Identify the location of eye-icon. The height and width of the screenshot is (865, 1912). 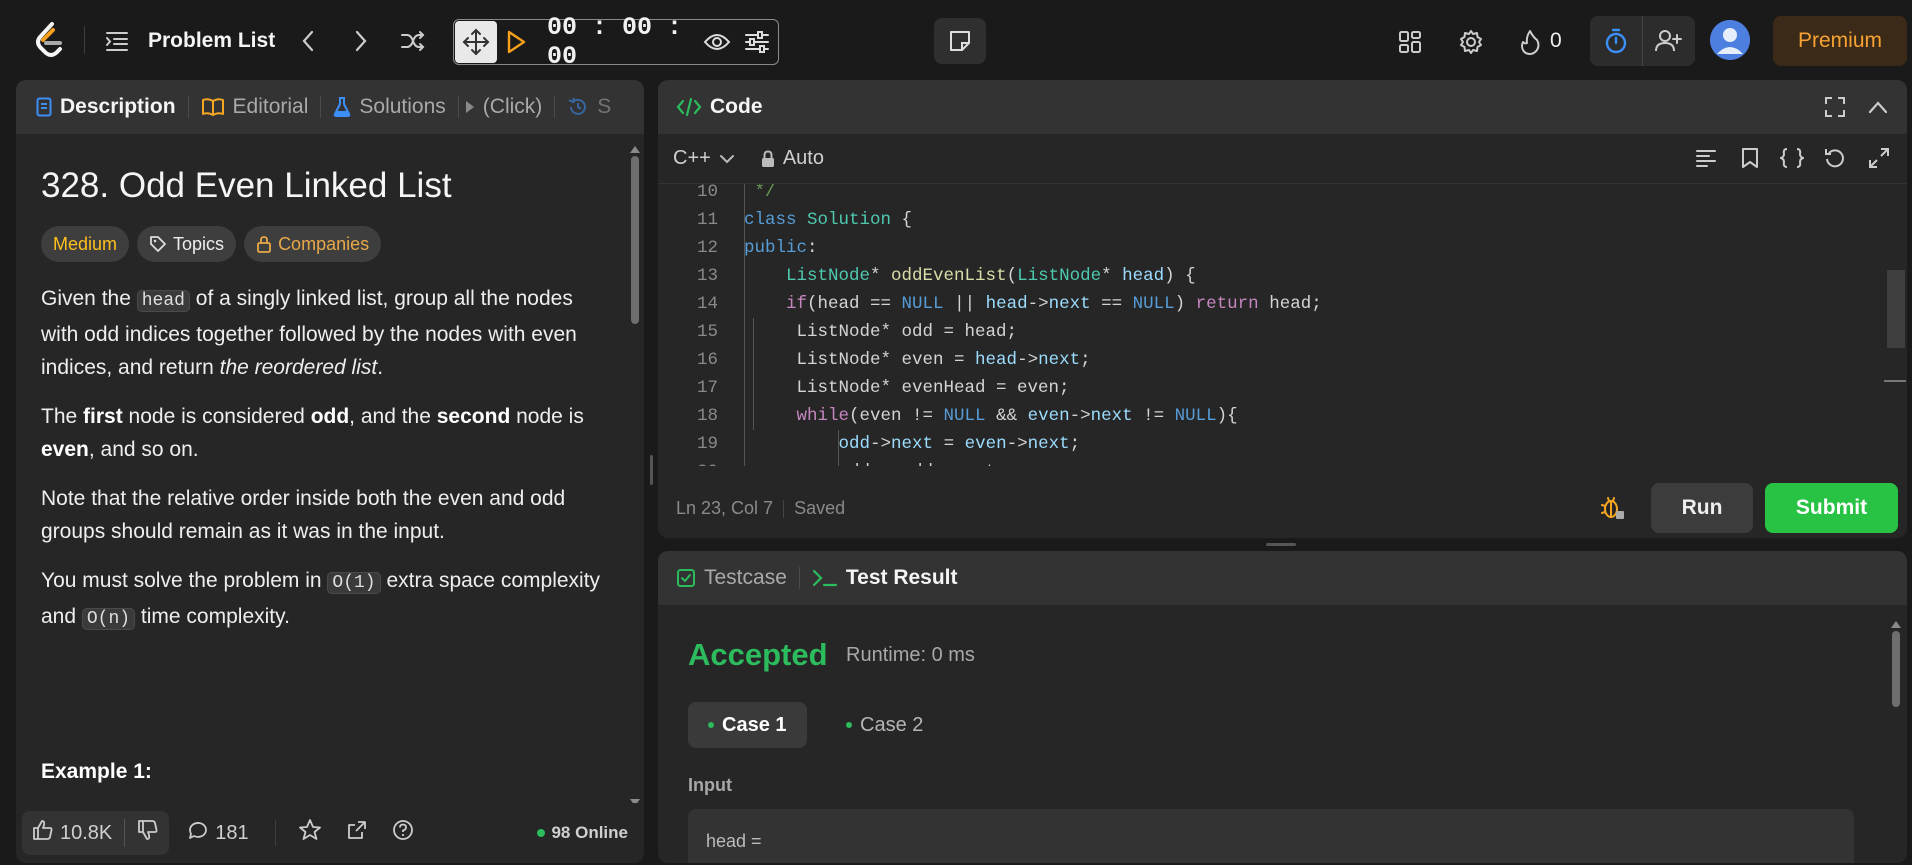
(717, 42).